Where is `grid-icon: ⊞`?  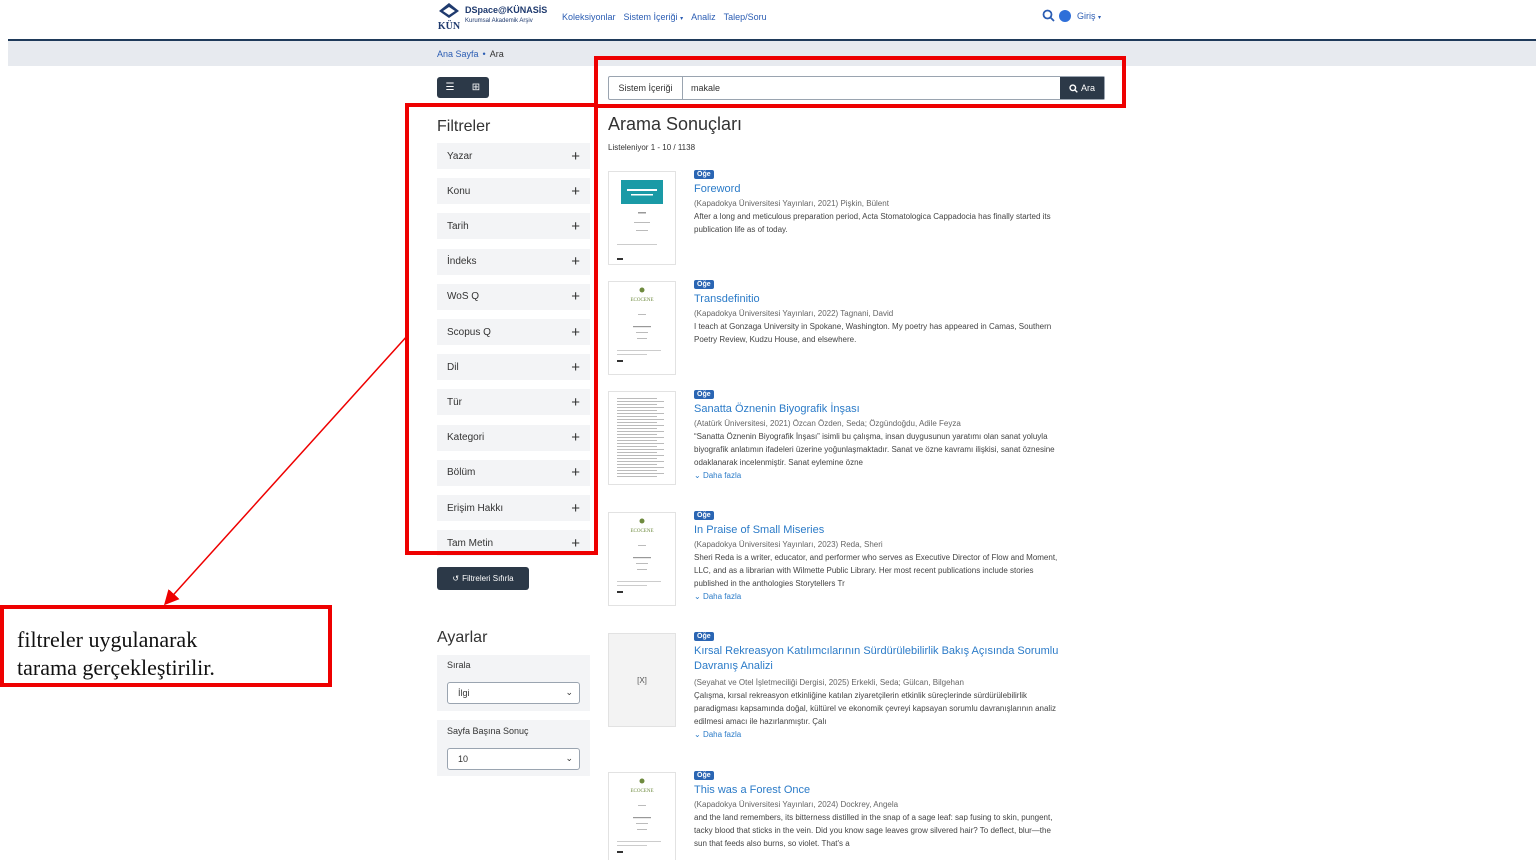 grid-icon: ⊞ is located at coordinates (476, 87).